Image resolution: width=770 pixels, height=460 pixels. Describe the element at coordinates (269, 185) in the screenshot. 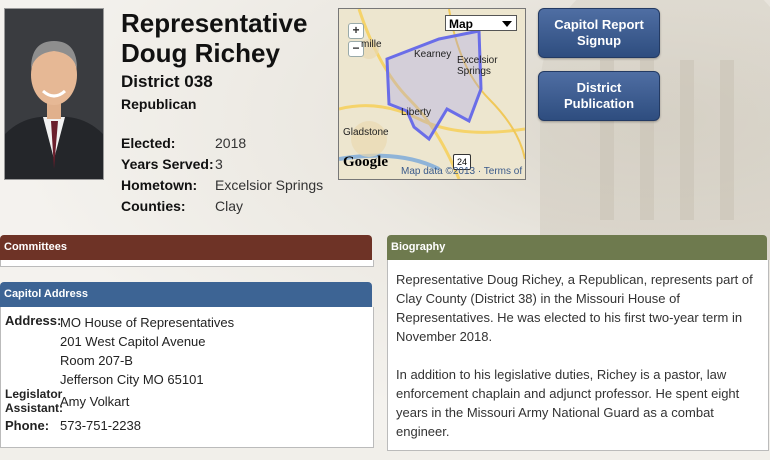

I see `fact-value: Excelsior Springs` at that location.